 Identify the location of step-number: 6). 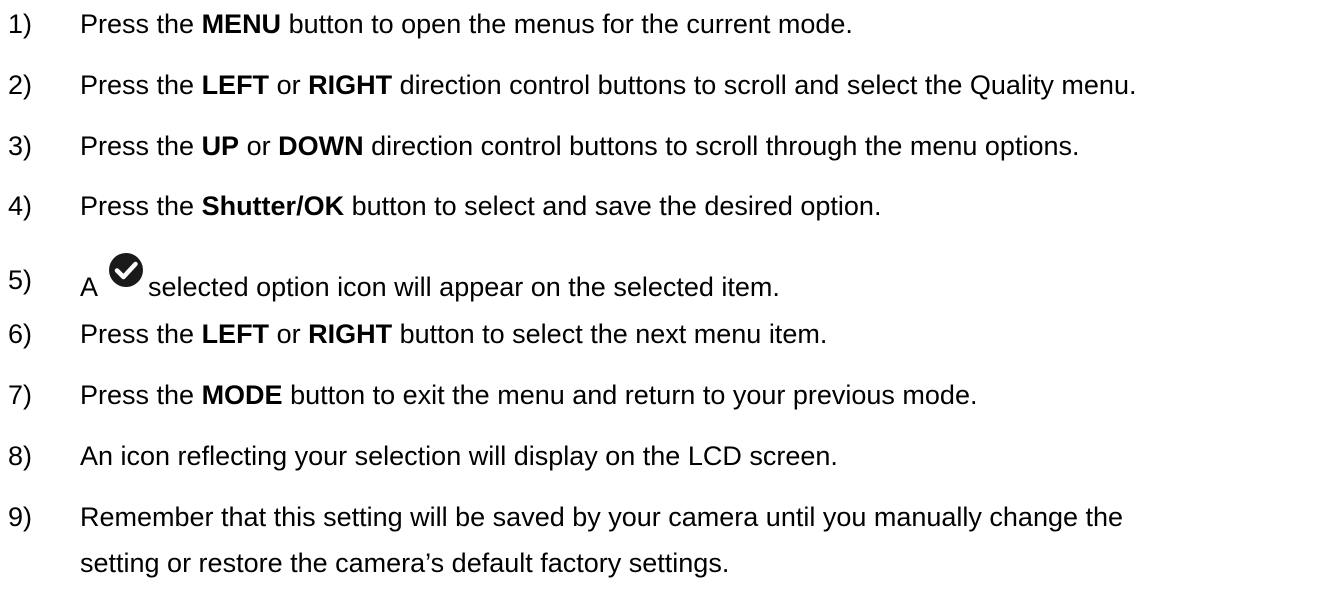
(20, 334).